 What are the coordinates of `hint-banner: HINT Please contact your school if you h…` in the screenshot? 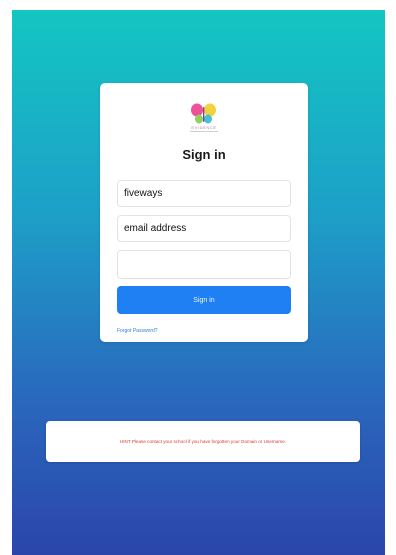 It's located at (203, 441).